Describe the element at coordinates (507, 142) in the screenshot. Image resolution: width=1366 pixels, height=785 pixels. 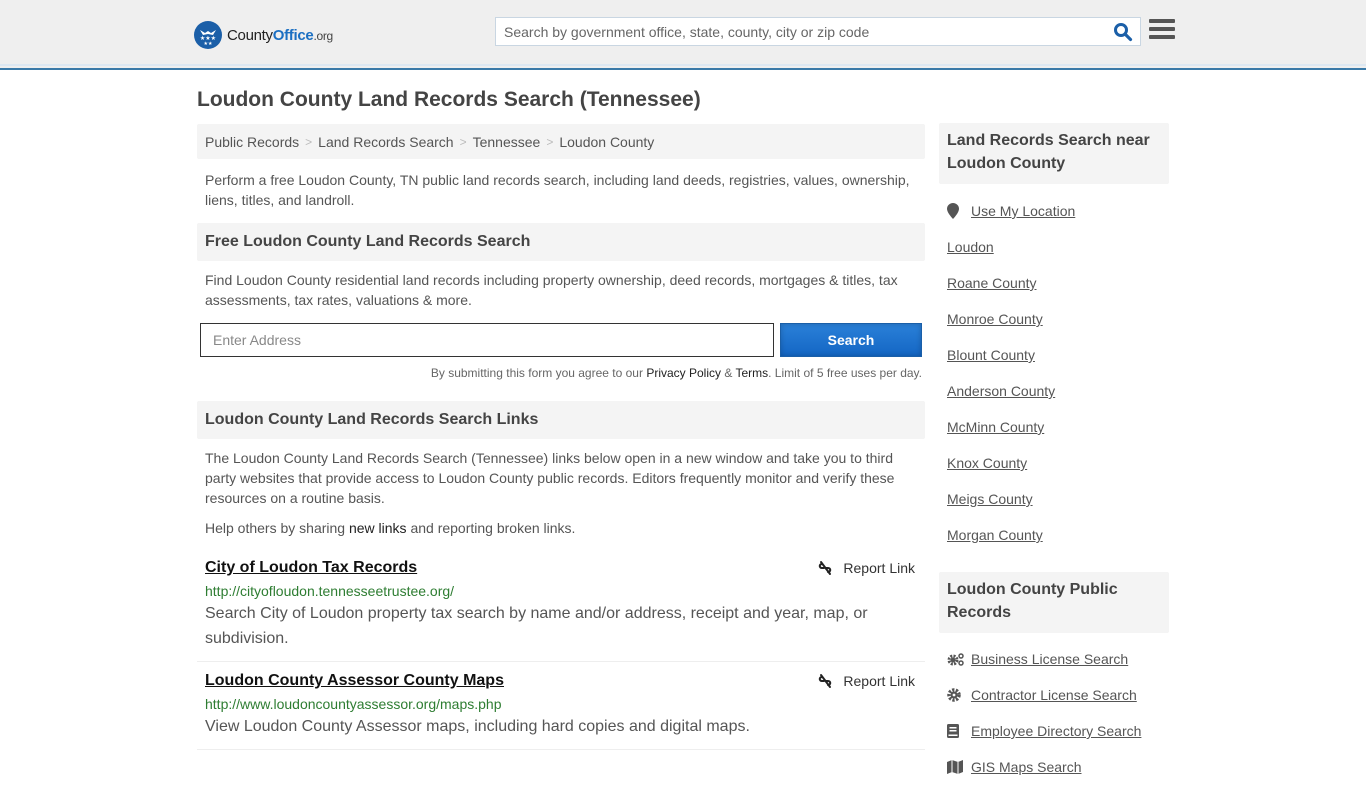
I see `breadcrumb-tennessee: Tennessee` at that location.